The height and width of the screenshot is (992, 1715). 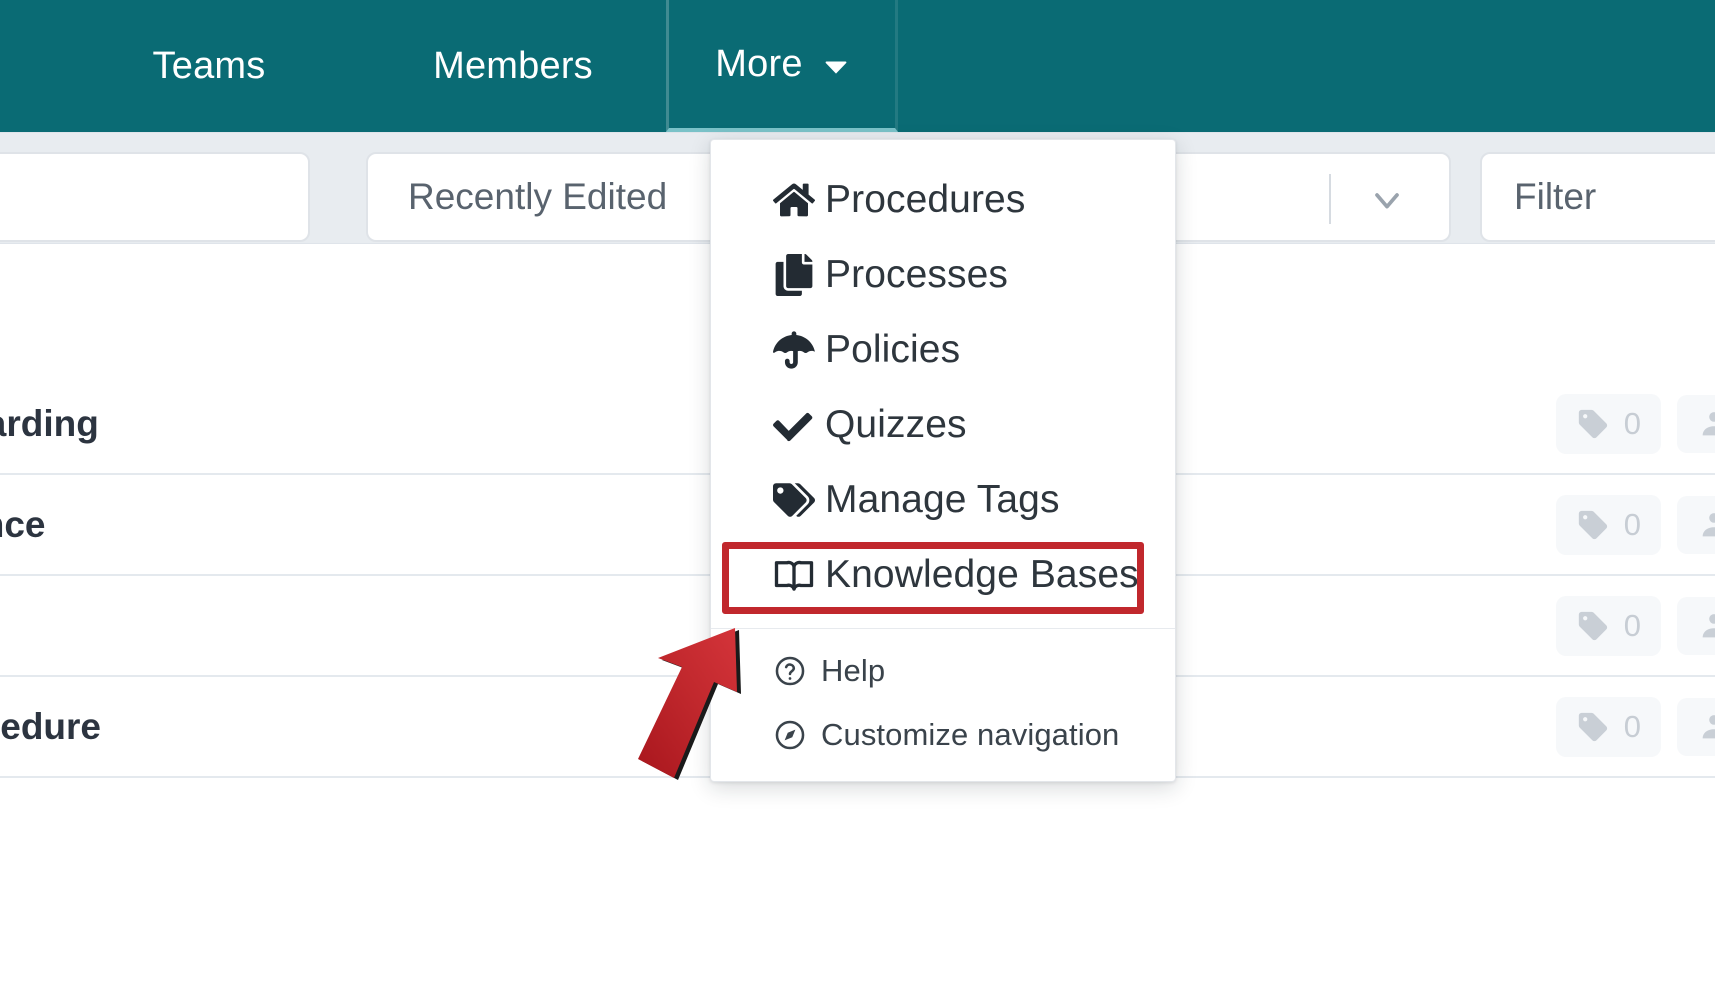 What do you see at coordinates (759, 63) in the screenshot?
I see `nav-tab-more-label: More` at bounding box center [759, 63].